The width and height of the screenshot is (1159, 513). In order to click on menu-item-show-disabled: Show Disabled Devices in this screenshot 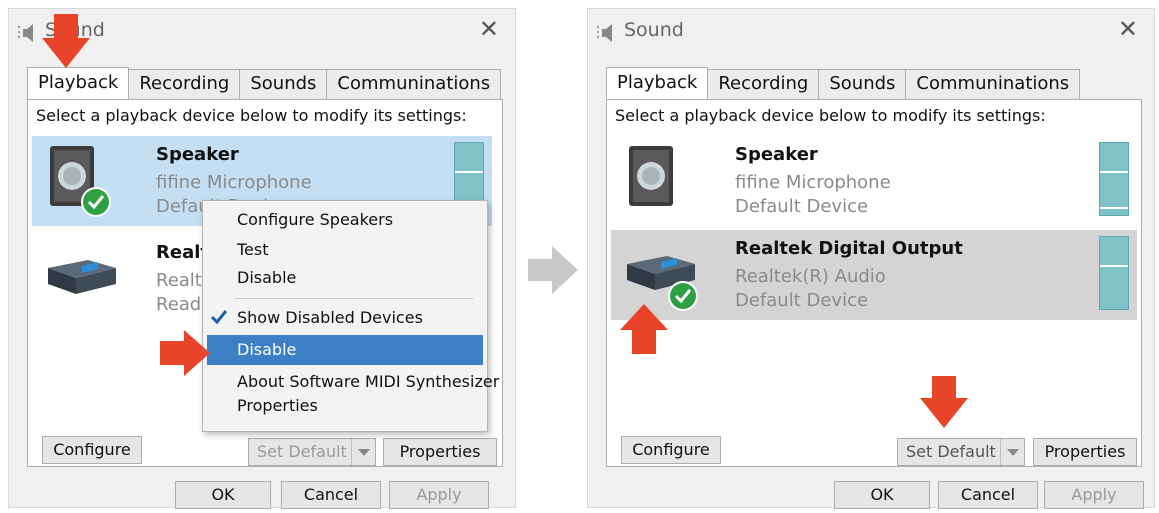, I will do `click(345, 318)`.